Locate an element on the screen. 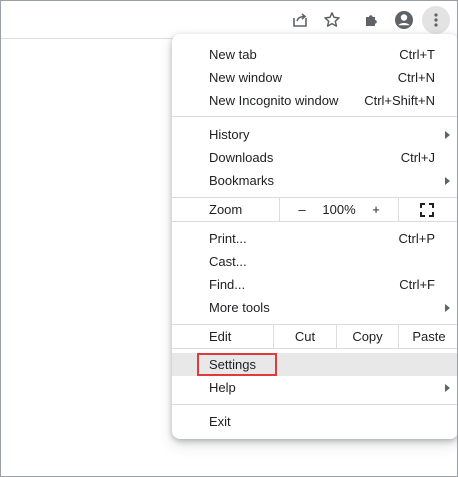 This screenshot has height=477, width=458. menu-item-shortcut: Ctrl+N is located at coordinates (416, 77).